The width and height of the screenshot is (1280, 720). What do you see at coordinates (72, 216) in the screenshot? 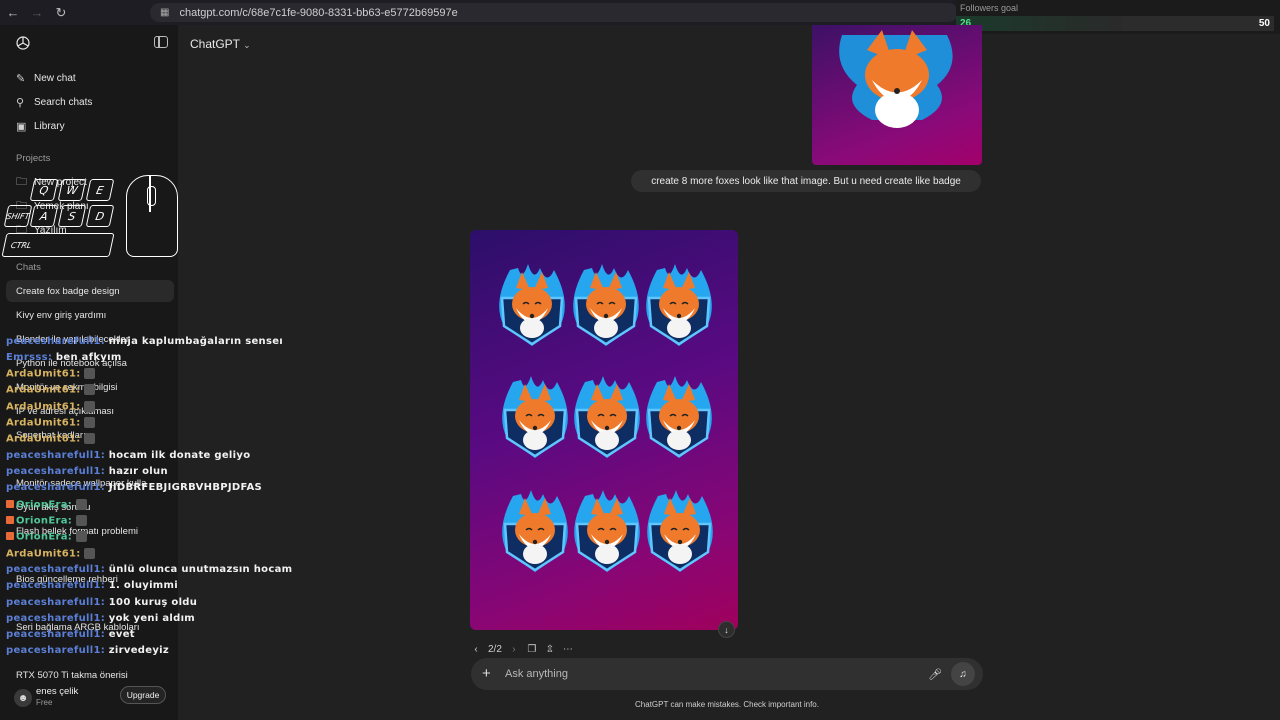
I see `key-s: S` at bounding box center [72, 216].